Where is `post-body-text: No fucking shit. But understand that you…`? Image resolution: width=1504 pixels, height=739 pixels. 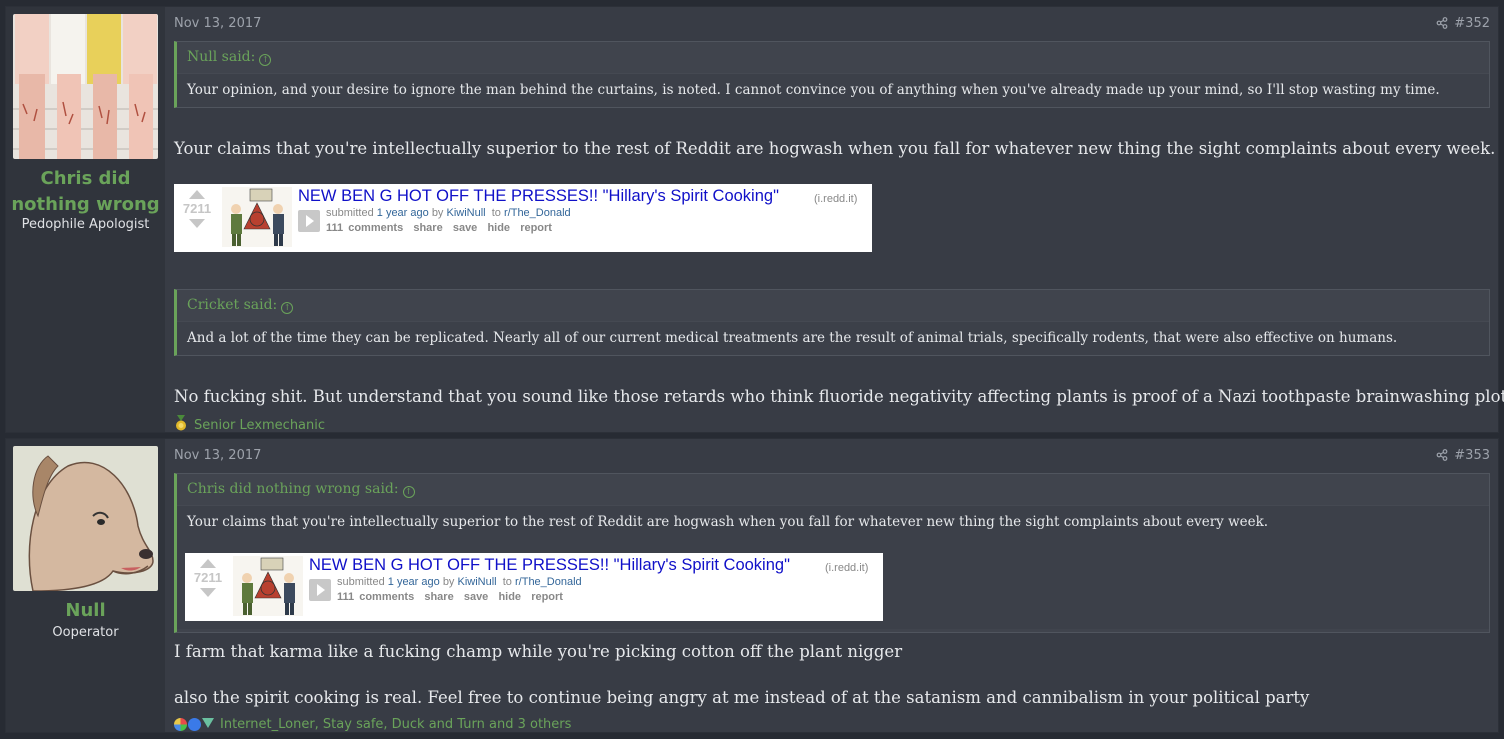
post-body-text: No fucking shit. But understand that you… is located at coordinates (839, 396).